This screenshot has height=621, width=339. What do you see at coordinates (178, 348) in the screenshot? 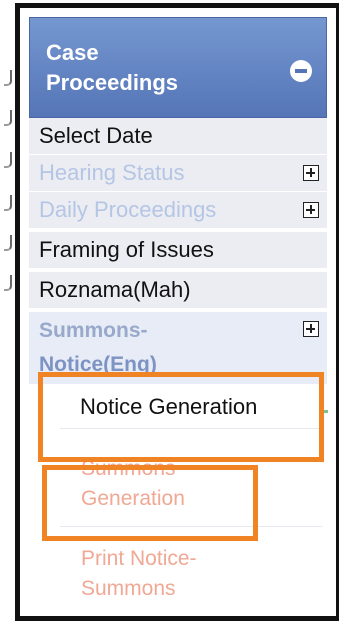
I see `menu-item-summons-notice: Summons- Notice(Eng)` at bounding box center [178, 348].